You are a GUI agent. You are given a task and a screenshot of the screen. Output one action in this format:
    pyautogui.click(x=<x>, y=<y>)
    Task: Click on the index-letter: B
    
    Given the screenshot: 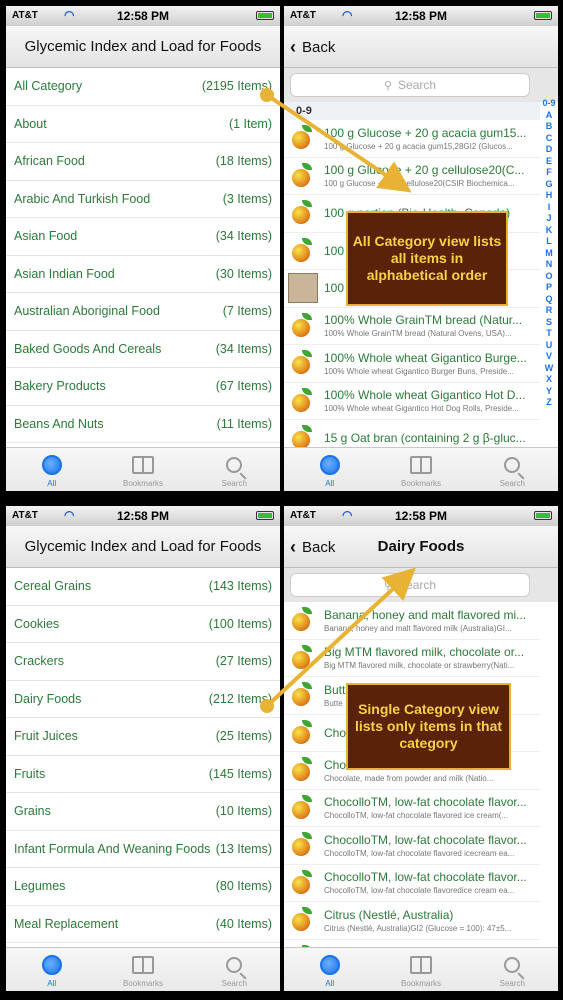 What is the action you would take?
    pyautogui.click(x=549, y=127)
    